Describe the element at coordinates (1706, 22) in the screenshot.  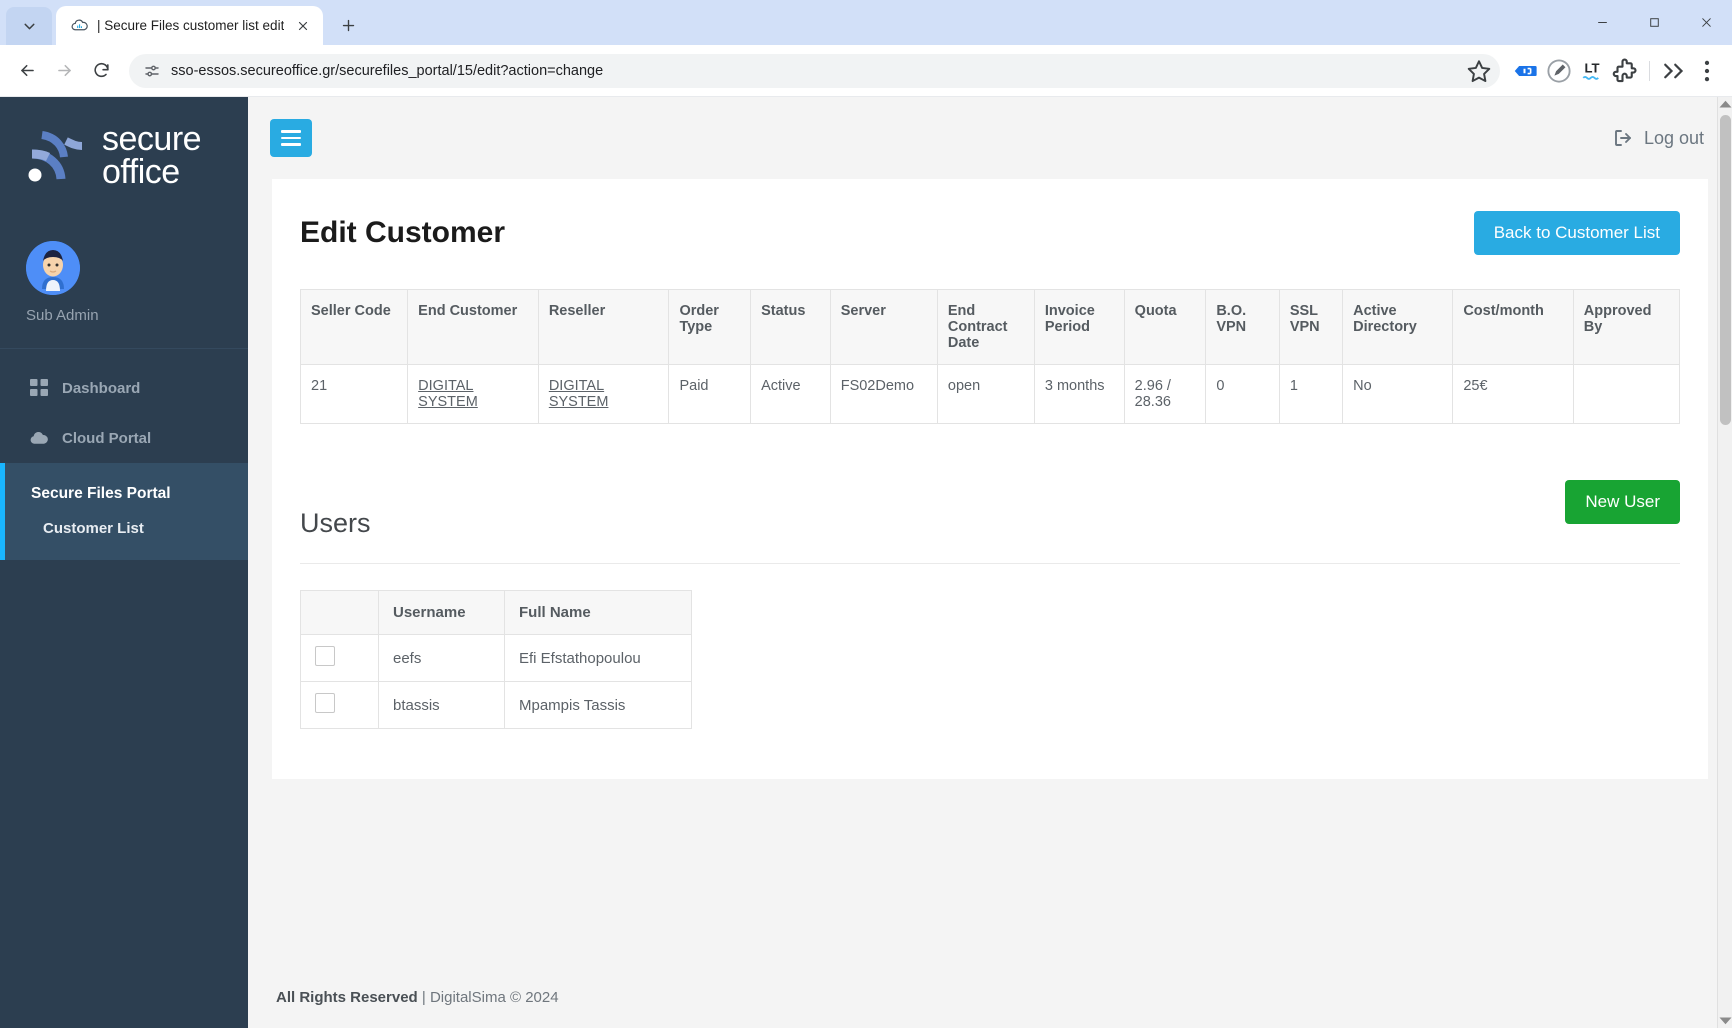
I see `close-window-icon` at that location.